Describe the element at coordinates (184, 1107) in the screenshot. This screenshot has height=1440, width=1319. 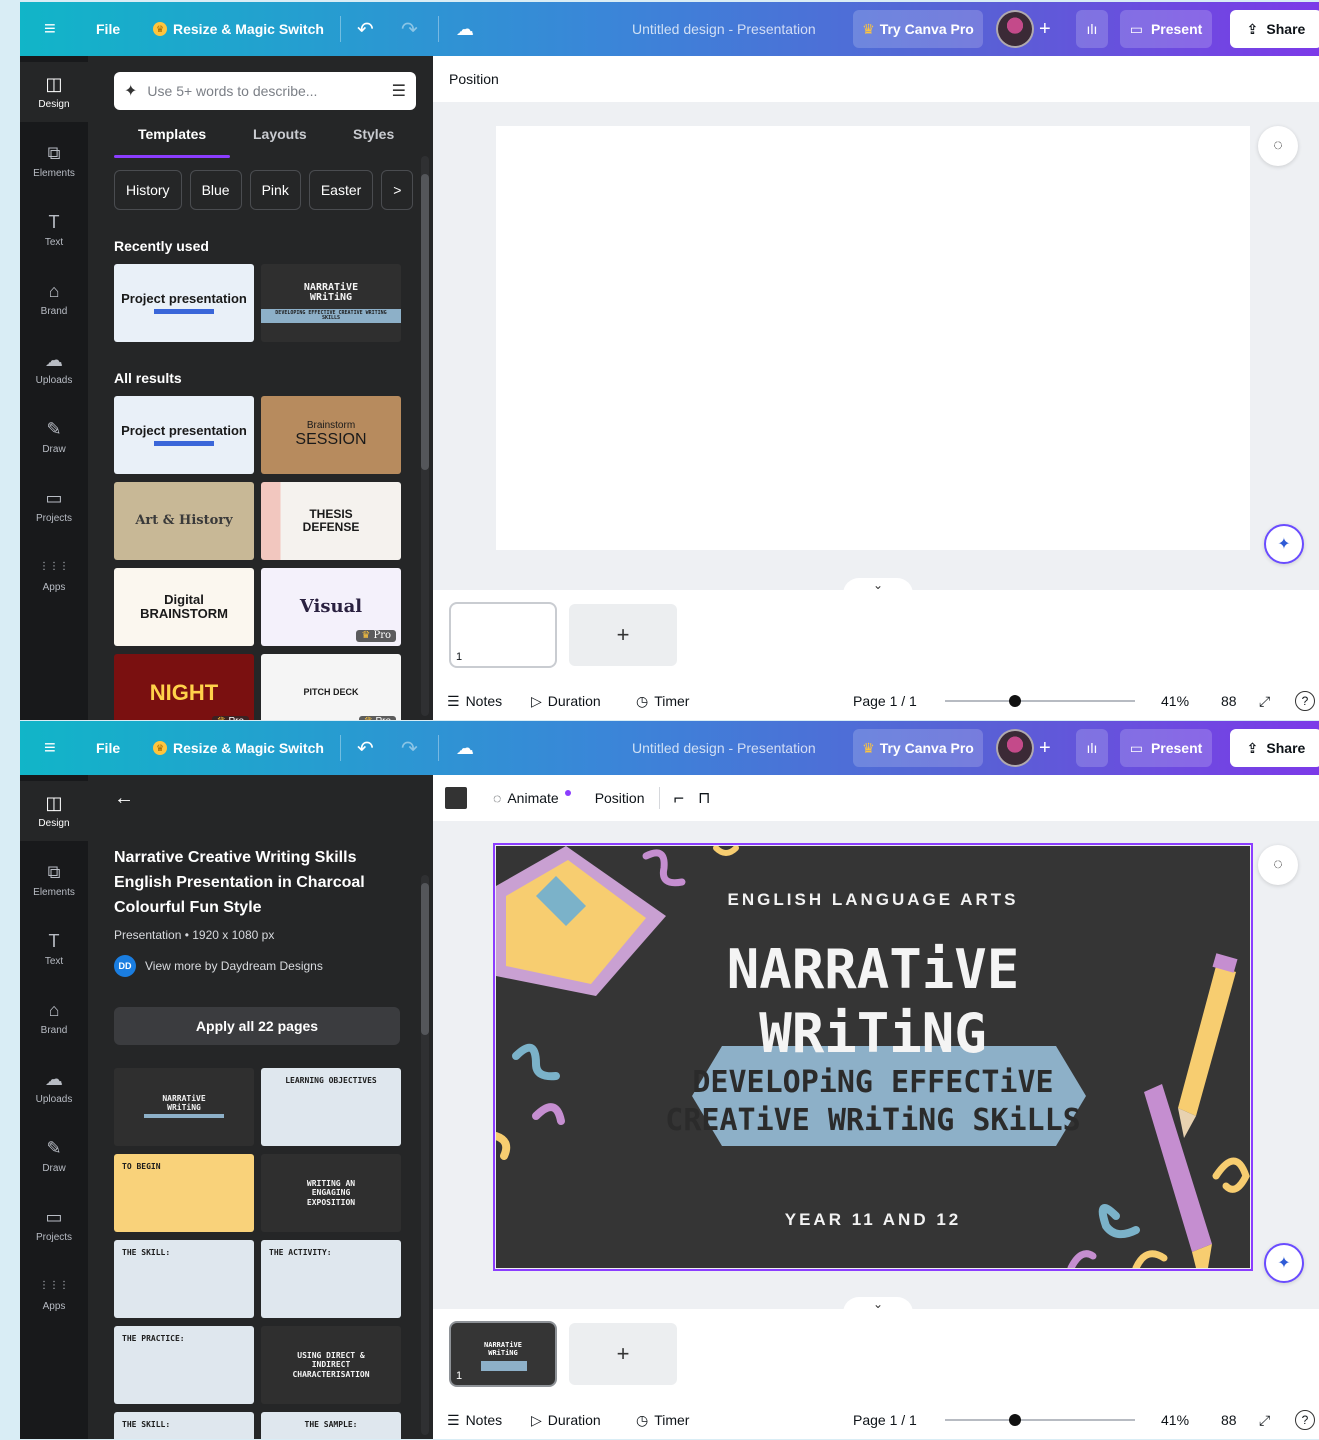
I see `template-page: NARRATiVE WRiTiNG` at that location.